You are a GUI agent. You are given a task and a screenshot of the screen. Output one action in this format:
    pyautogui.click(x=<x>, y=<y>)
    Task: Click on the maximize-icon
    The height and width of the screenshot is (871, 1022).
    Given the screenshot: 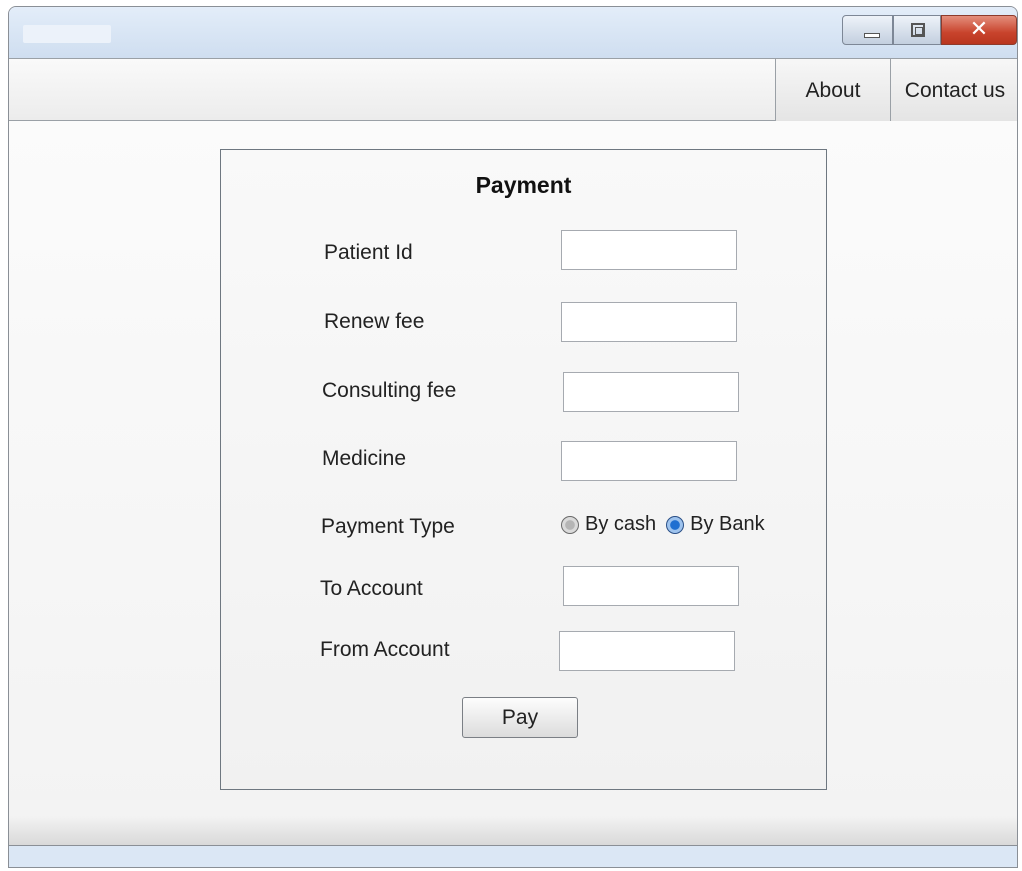 What is the action you would take?
    pyautogui.click(x=918, y=30)
    